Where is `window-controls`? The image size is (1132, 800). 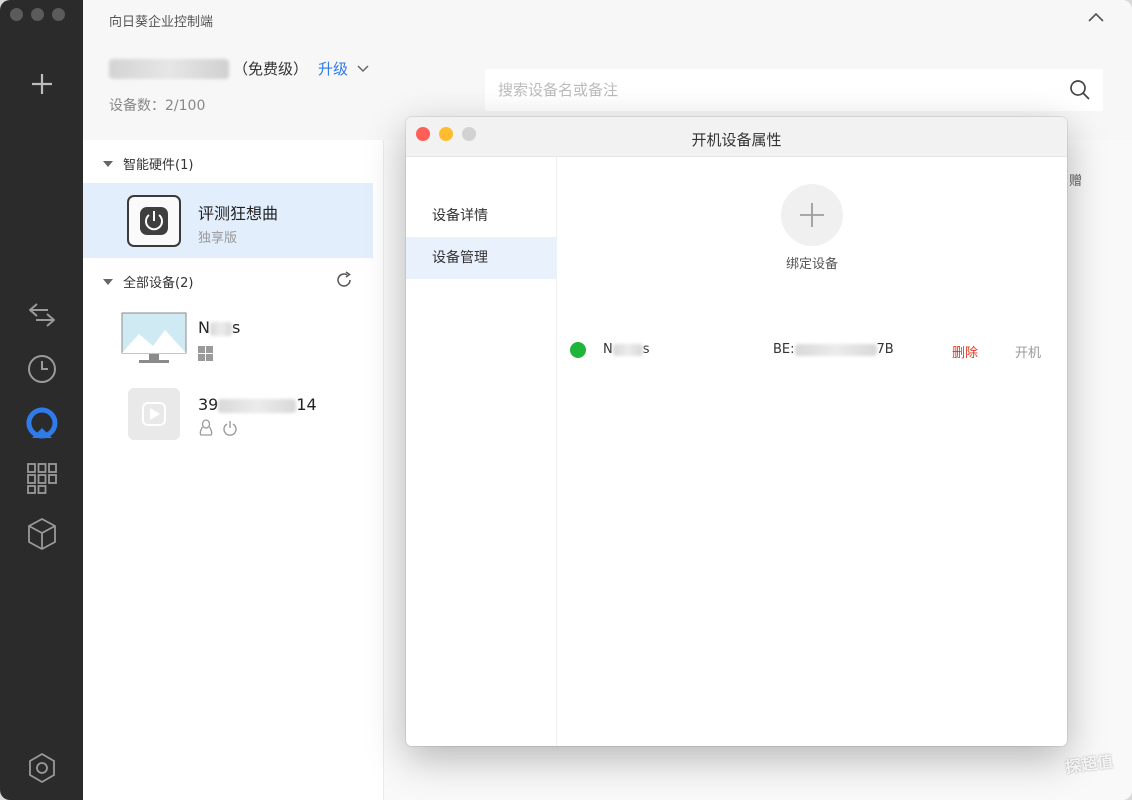 window-controls is located at coordinates (37, 14).